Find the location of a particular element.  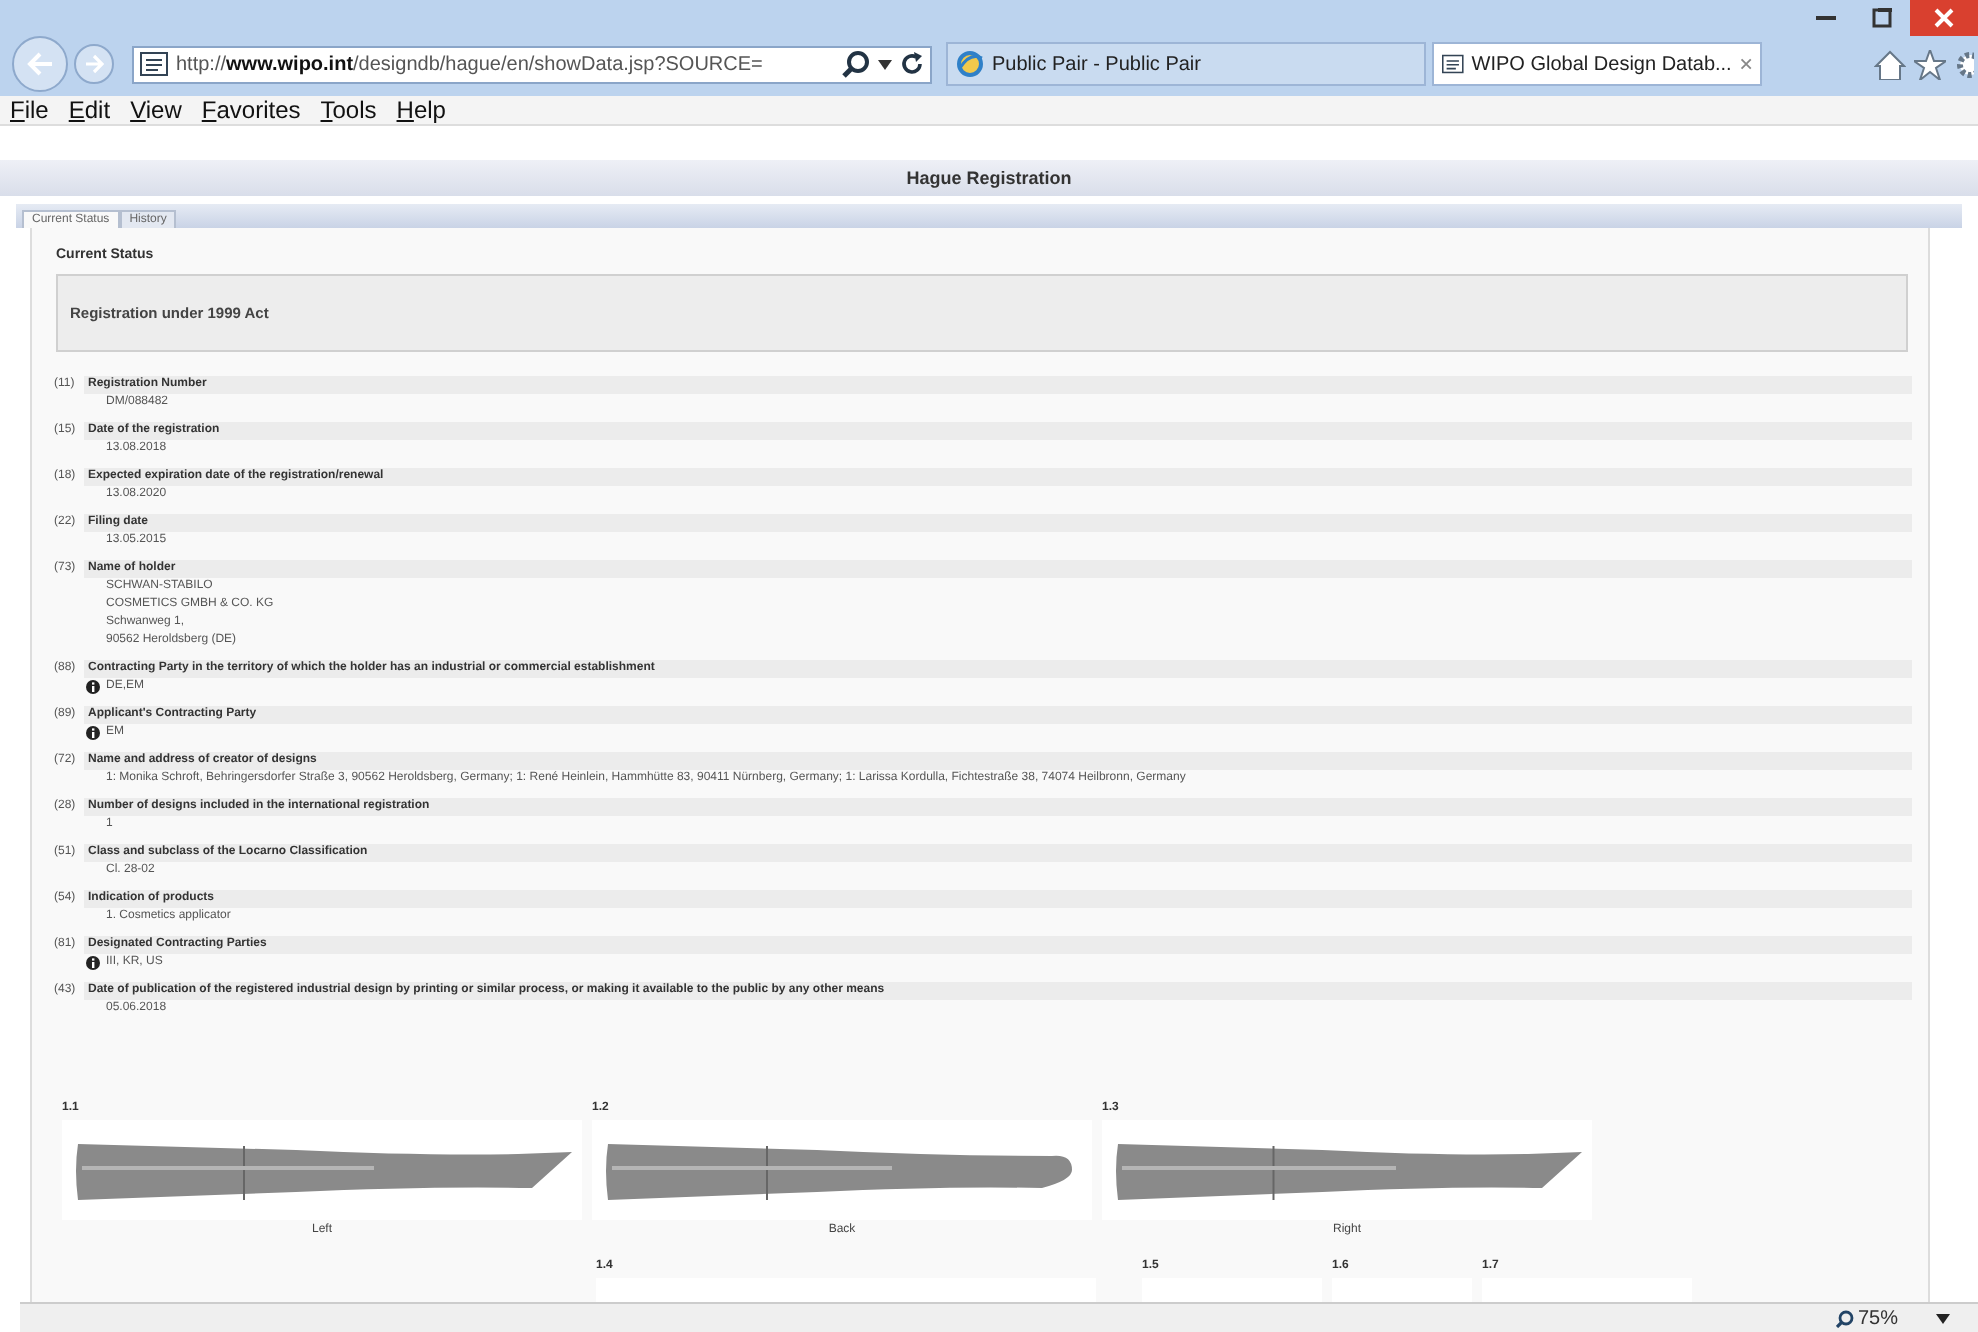

home-icon is located at coordinates (1890, 64).